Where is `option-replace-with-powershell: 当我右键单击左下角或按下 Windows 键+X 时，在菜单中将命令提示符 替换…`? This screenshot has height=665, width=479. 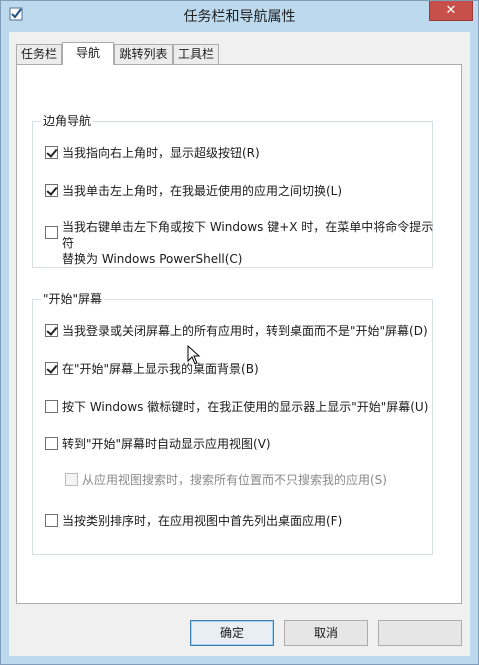
option-replace-with-powershell: 当我右键单击左下角或按下 Windows 键+X 时，在菜单中将命令提示符 替换… is located at coordinates (245, 243).